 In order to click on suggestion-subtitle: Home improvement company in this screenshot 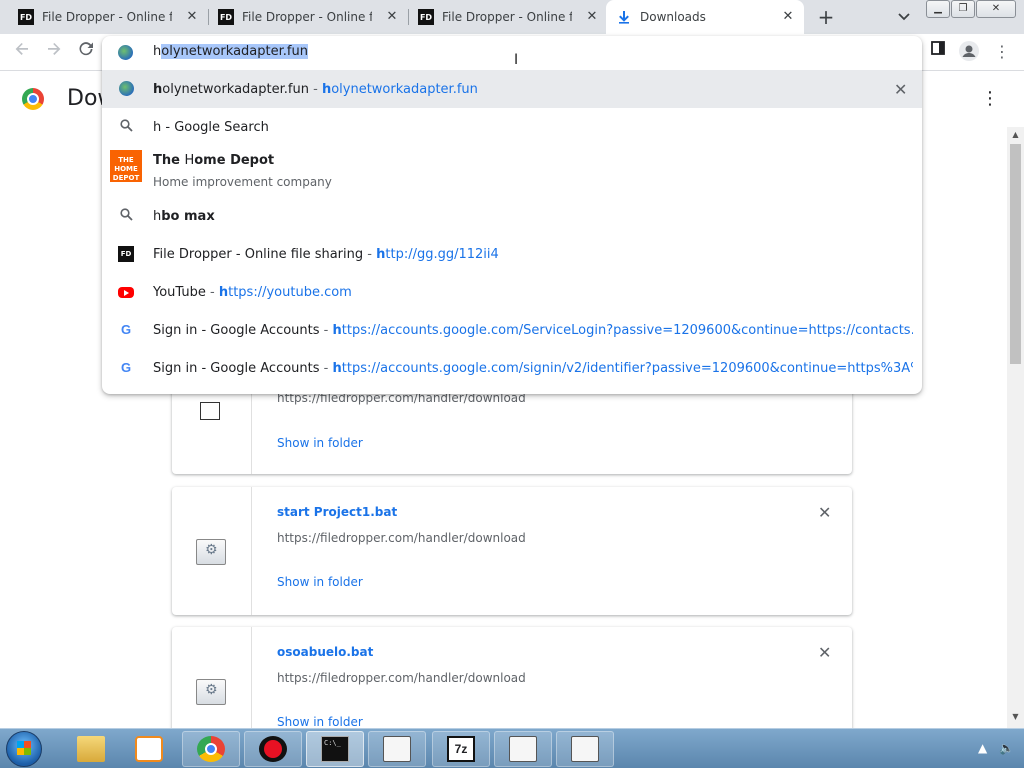, I will do `click(242, 182)`.